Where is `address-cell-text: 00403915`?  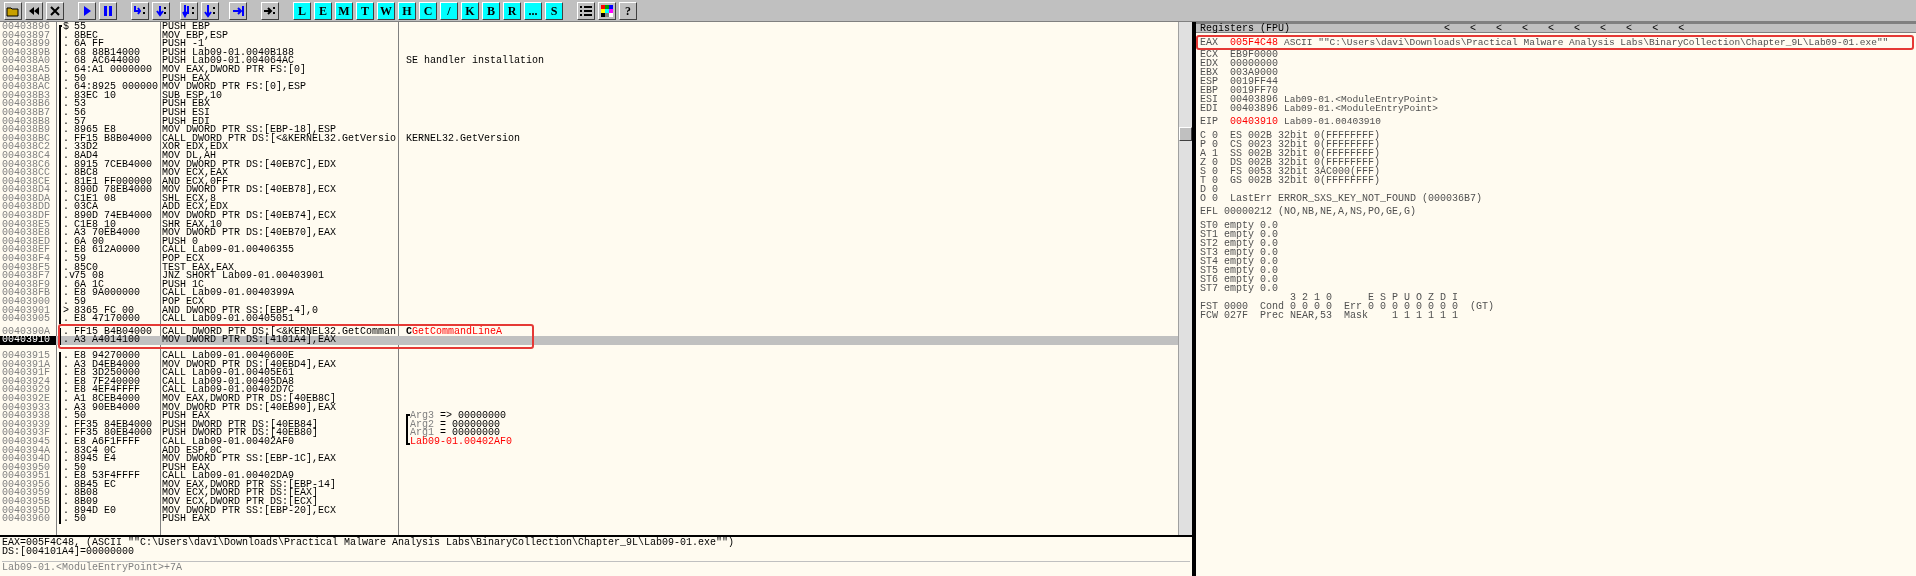
address-cell-text: 00403915 is located at coordinates (26, 356).